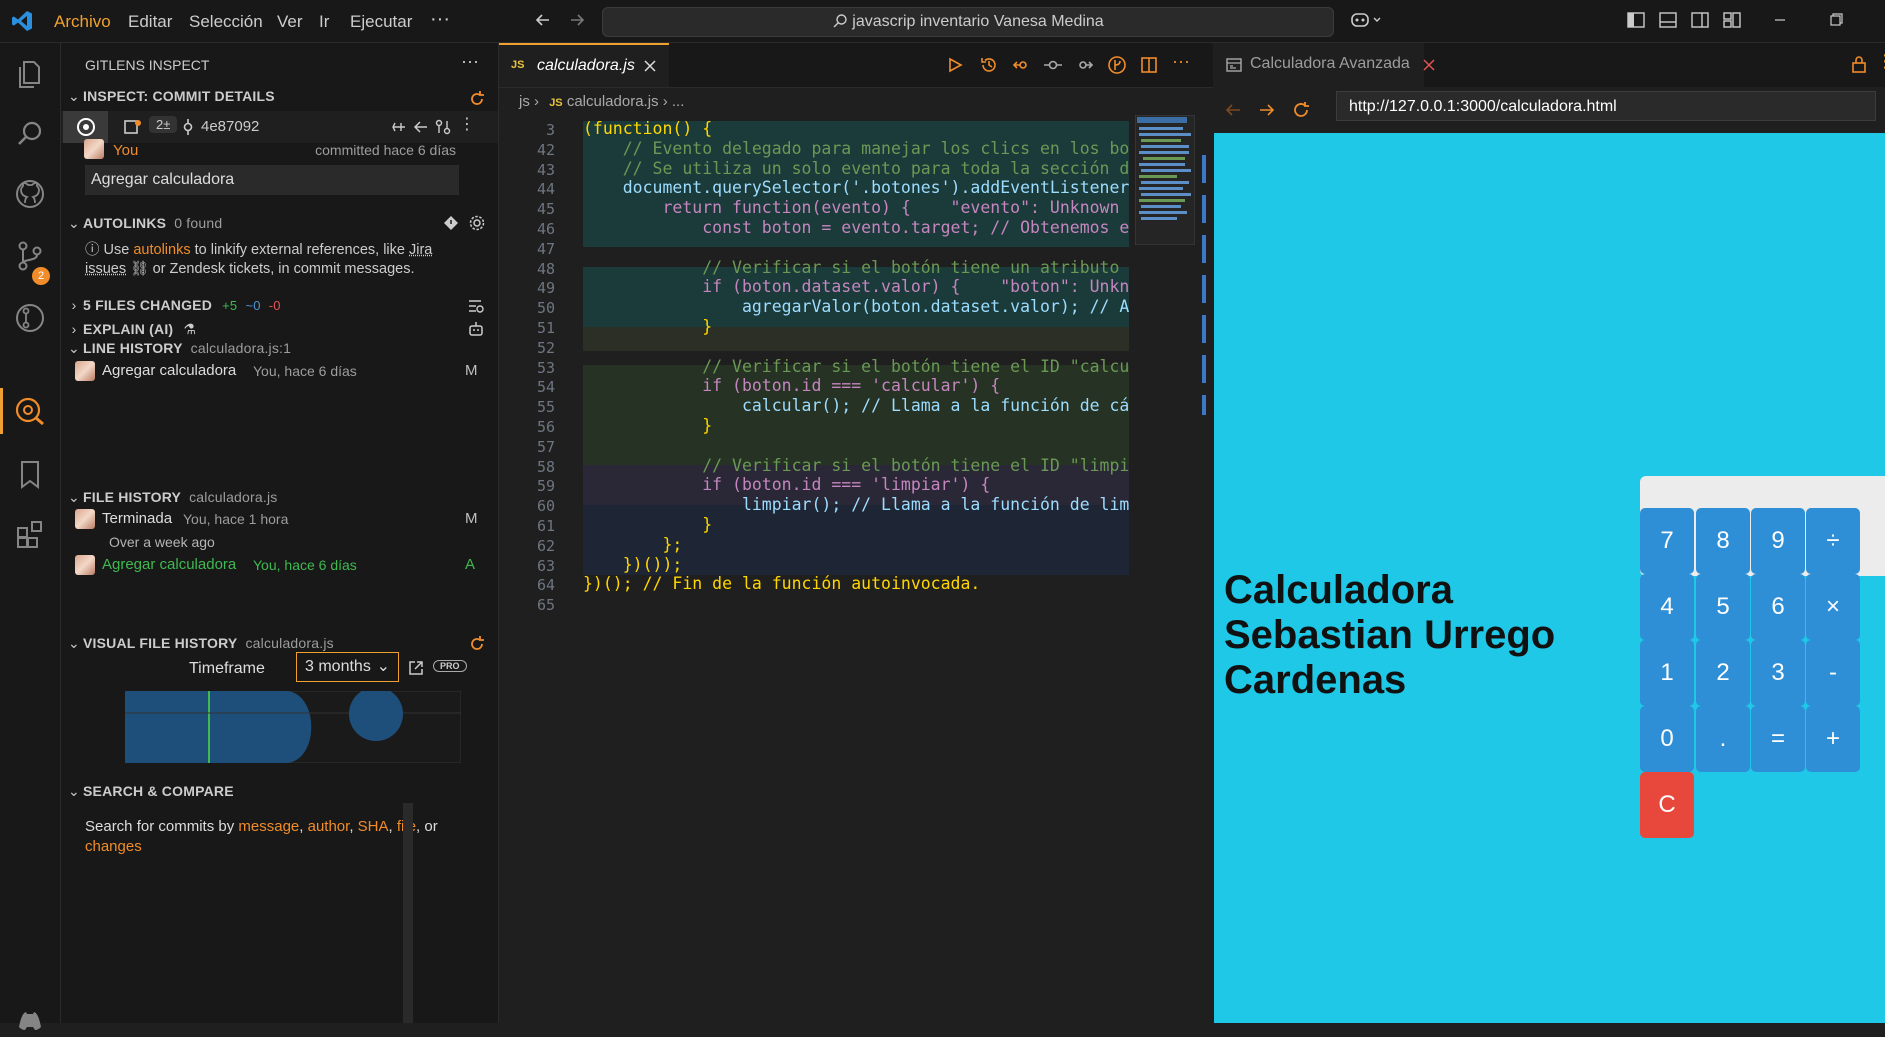  What do you see at coordinates (125, 150) in the screenshot?
I see `author-name: You` at bounding box center [125, 150].